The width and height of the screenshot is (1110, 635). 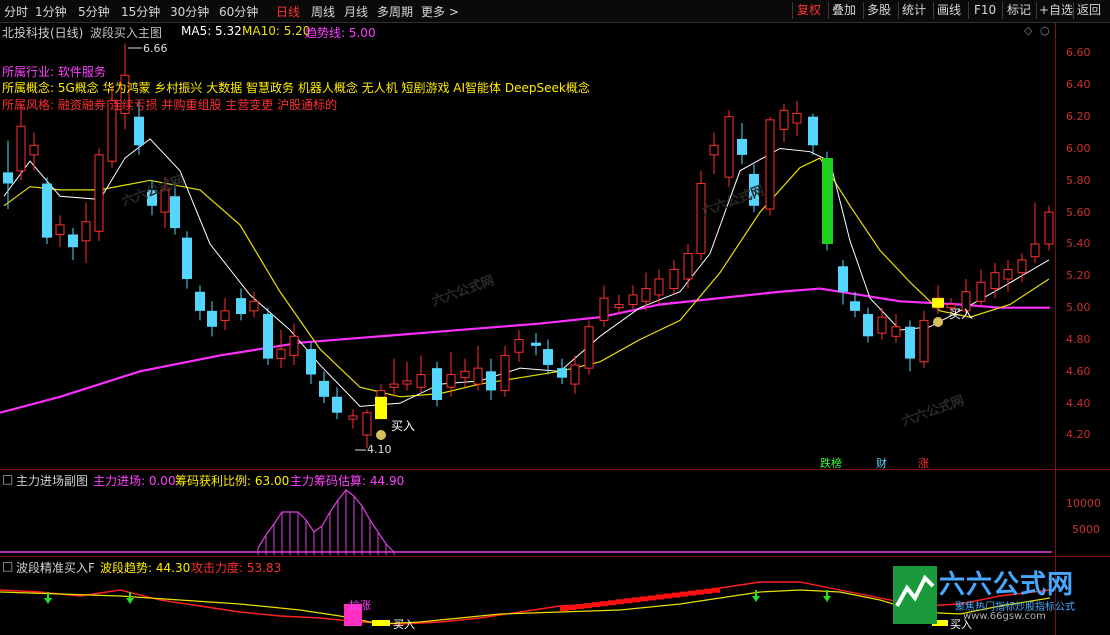 I want to click on badge-rise: 涨, so click(x=923, y=463).